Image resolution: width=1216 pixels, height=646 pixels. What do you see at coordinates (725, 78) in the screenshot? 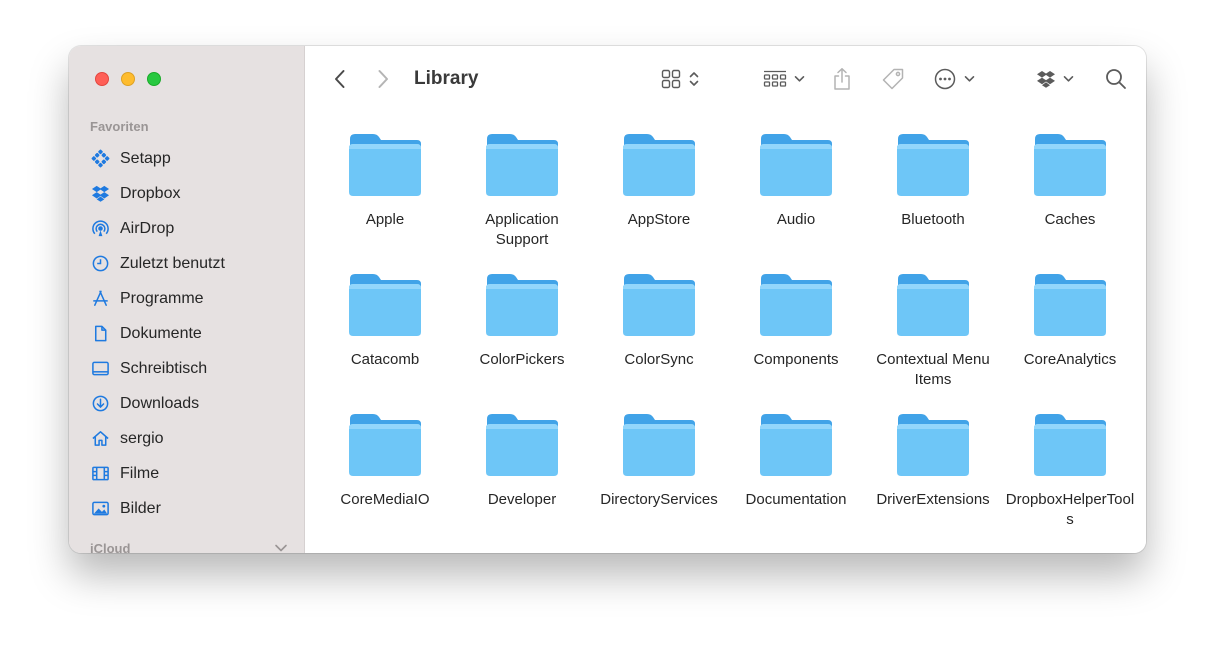
I see `toolbar: Library` at bounding box center [725, 78].